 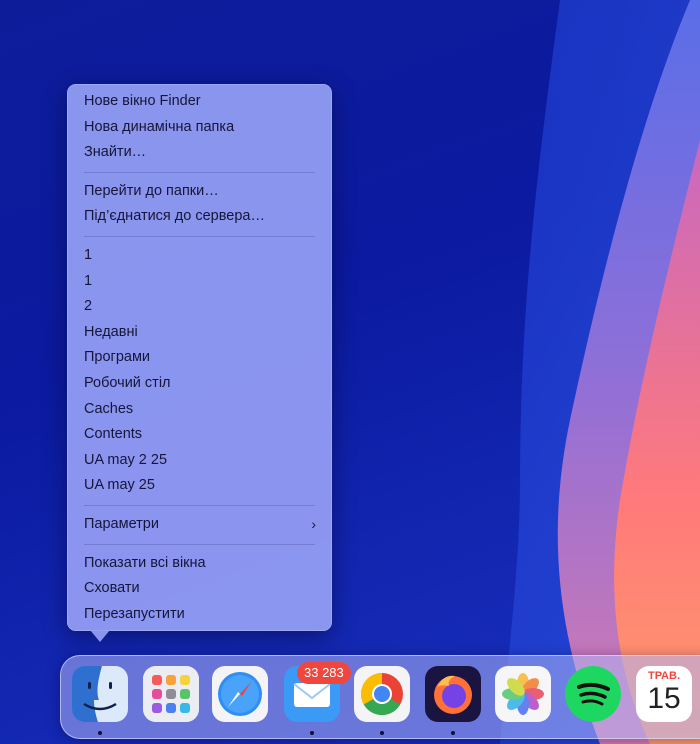 What do you see at coordinates (199, 564) in the screenshot?
I see `menu-item-show-all-windows: Показати всі вікна` at bounding box center [199, 564].